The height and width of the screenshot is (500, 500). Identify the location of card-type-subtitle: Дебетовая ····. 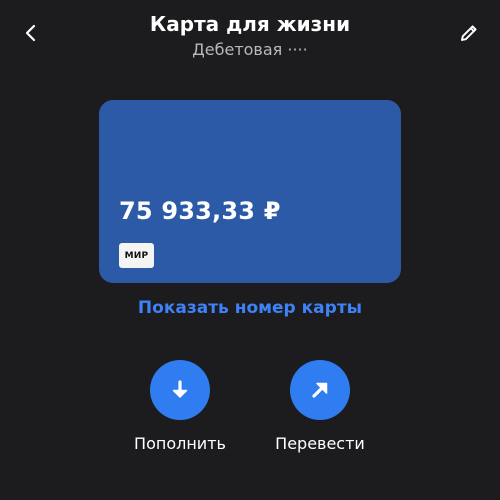
(250, 49).